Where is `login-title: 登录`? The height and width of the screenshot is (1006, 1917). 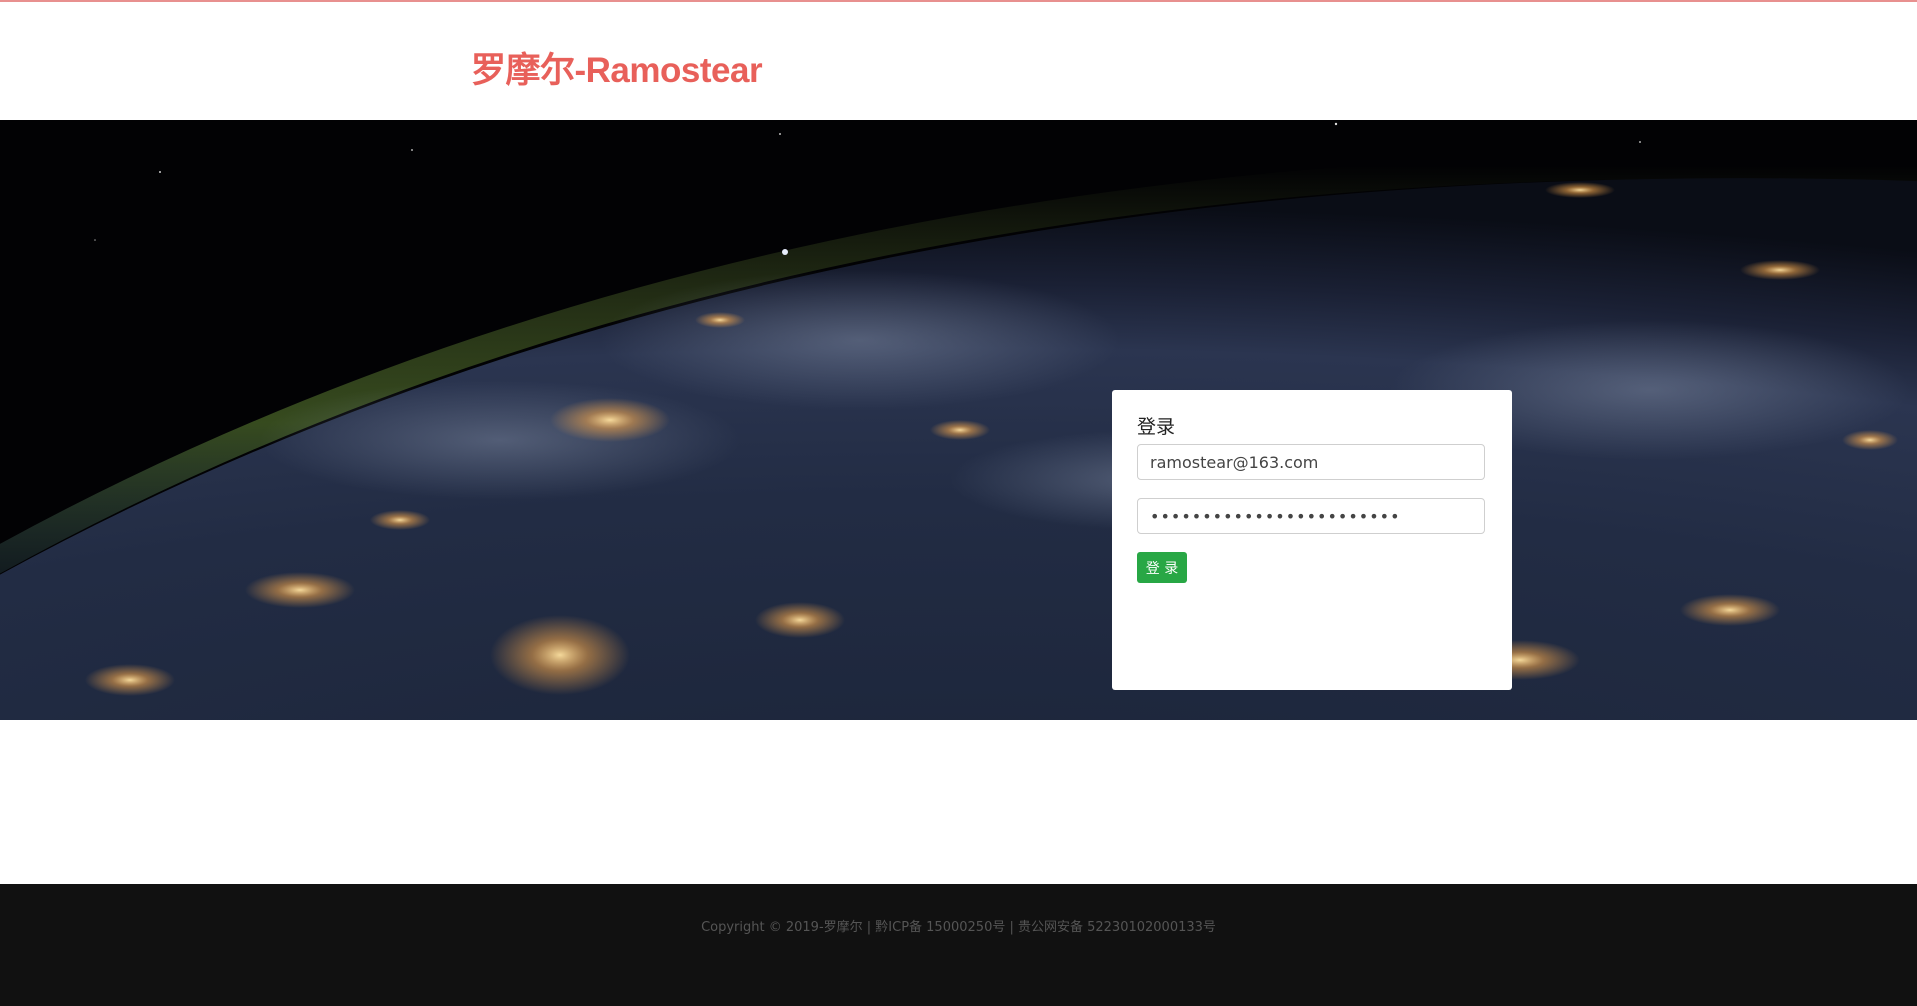 login-title: 登录 is located at coordinates (1156, 427).